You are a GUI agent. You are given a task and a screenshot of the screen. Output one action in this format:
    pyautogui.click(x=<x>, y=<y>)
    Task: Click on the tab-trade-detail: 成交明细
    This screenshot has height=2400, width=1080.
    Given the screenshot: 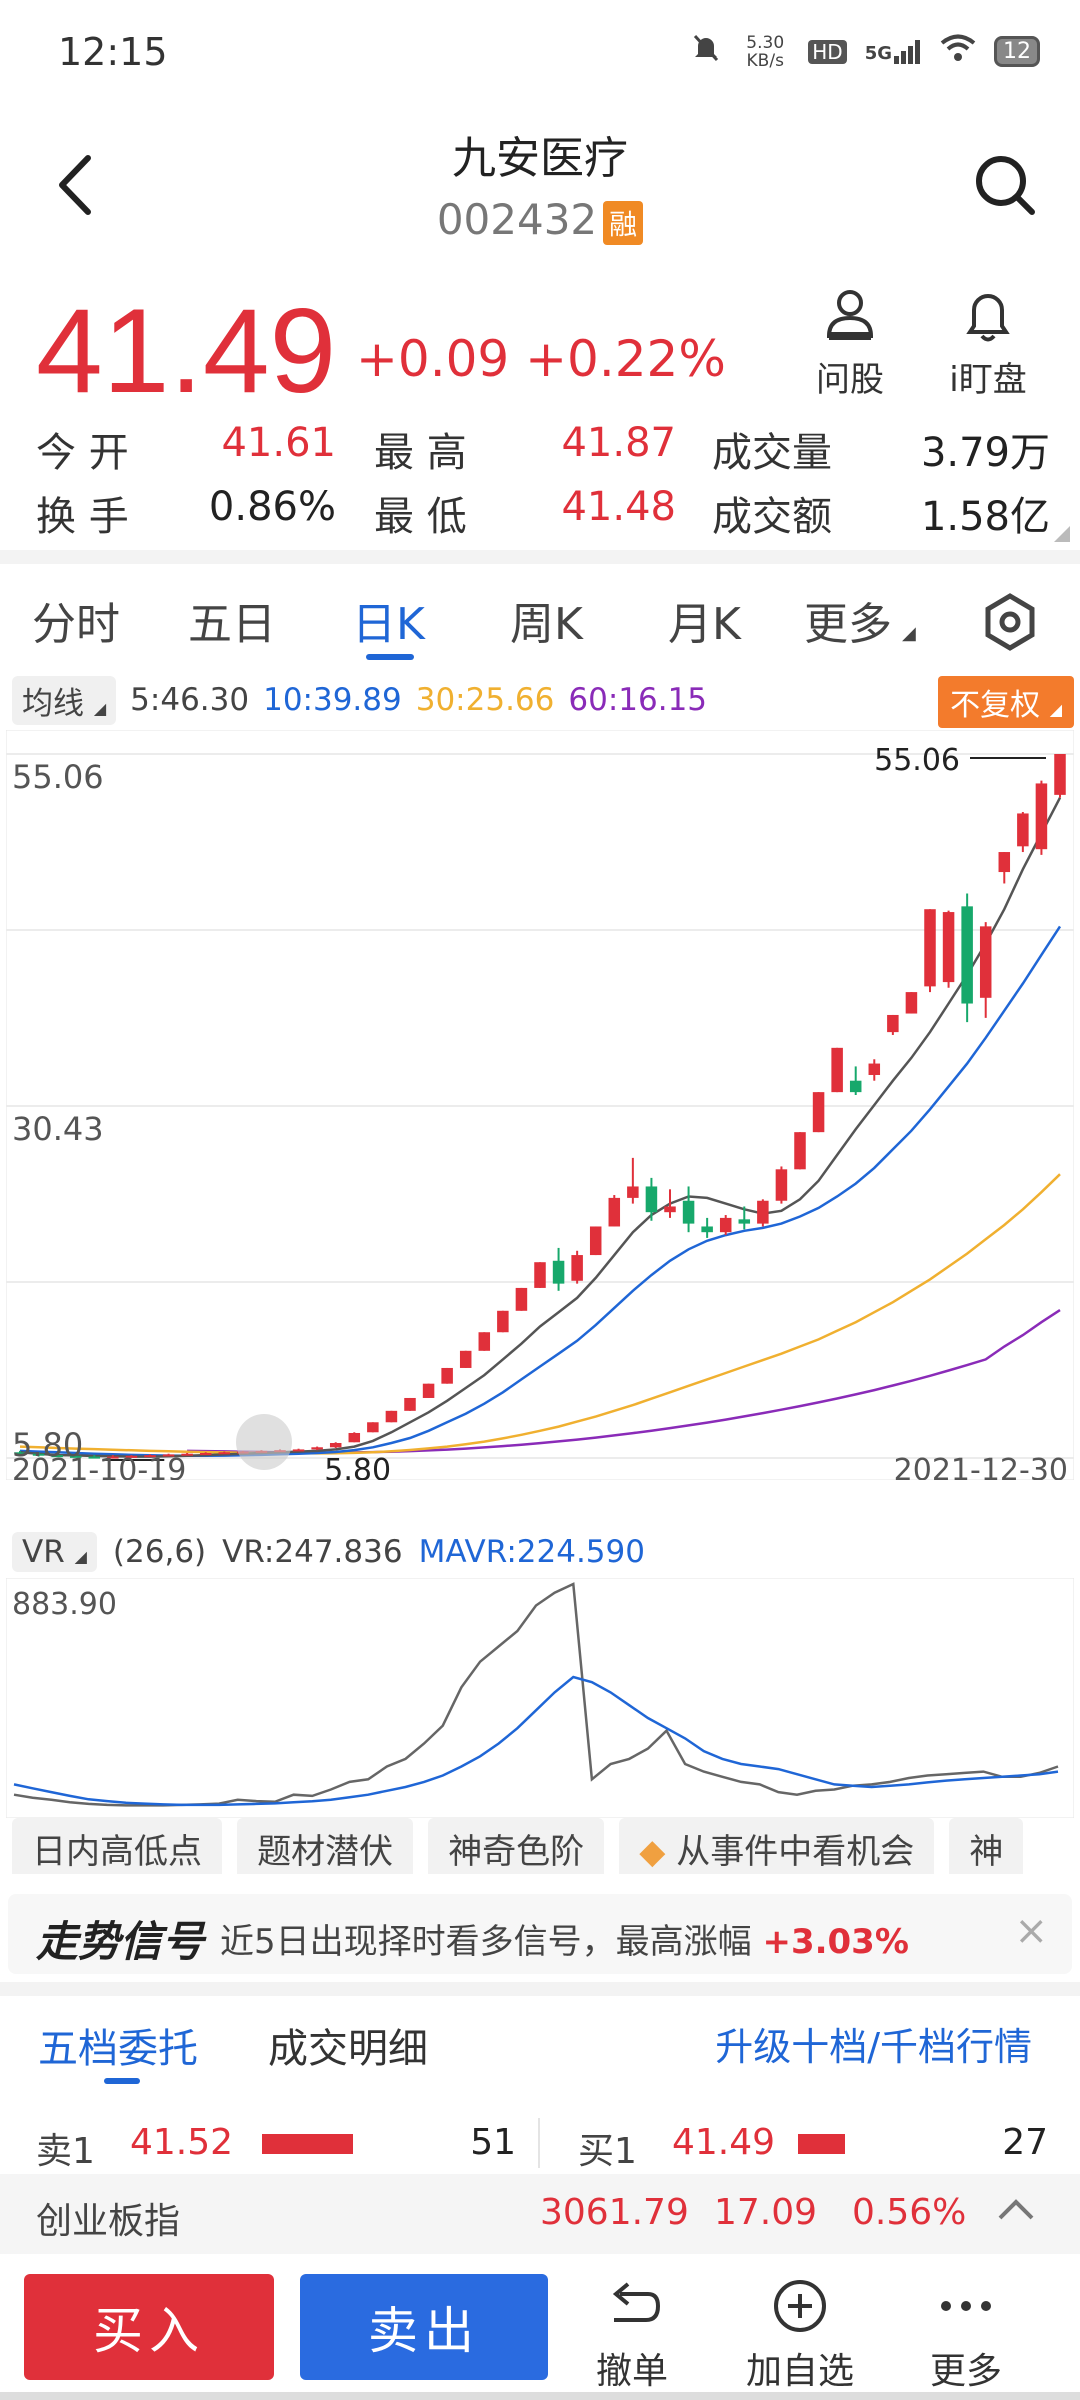 What is the action you would take?
    pyautogui.click(x=348, y=2045)
    